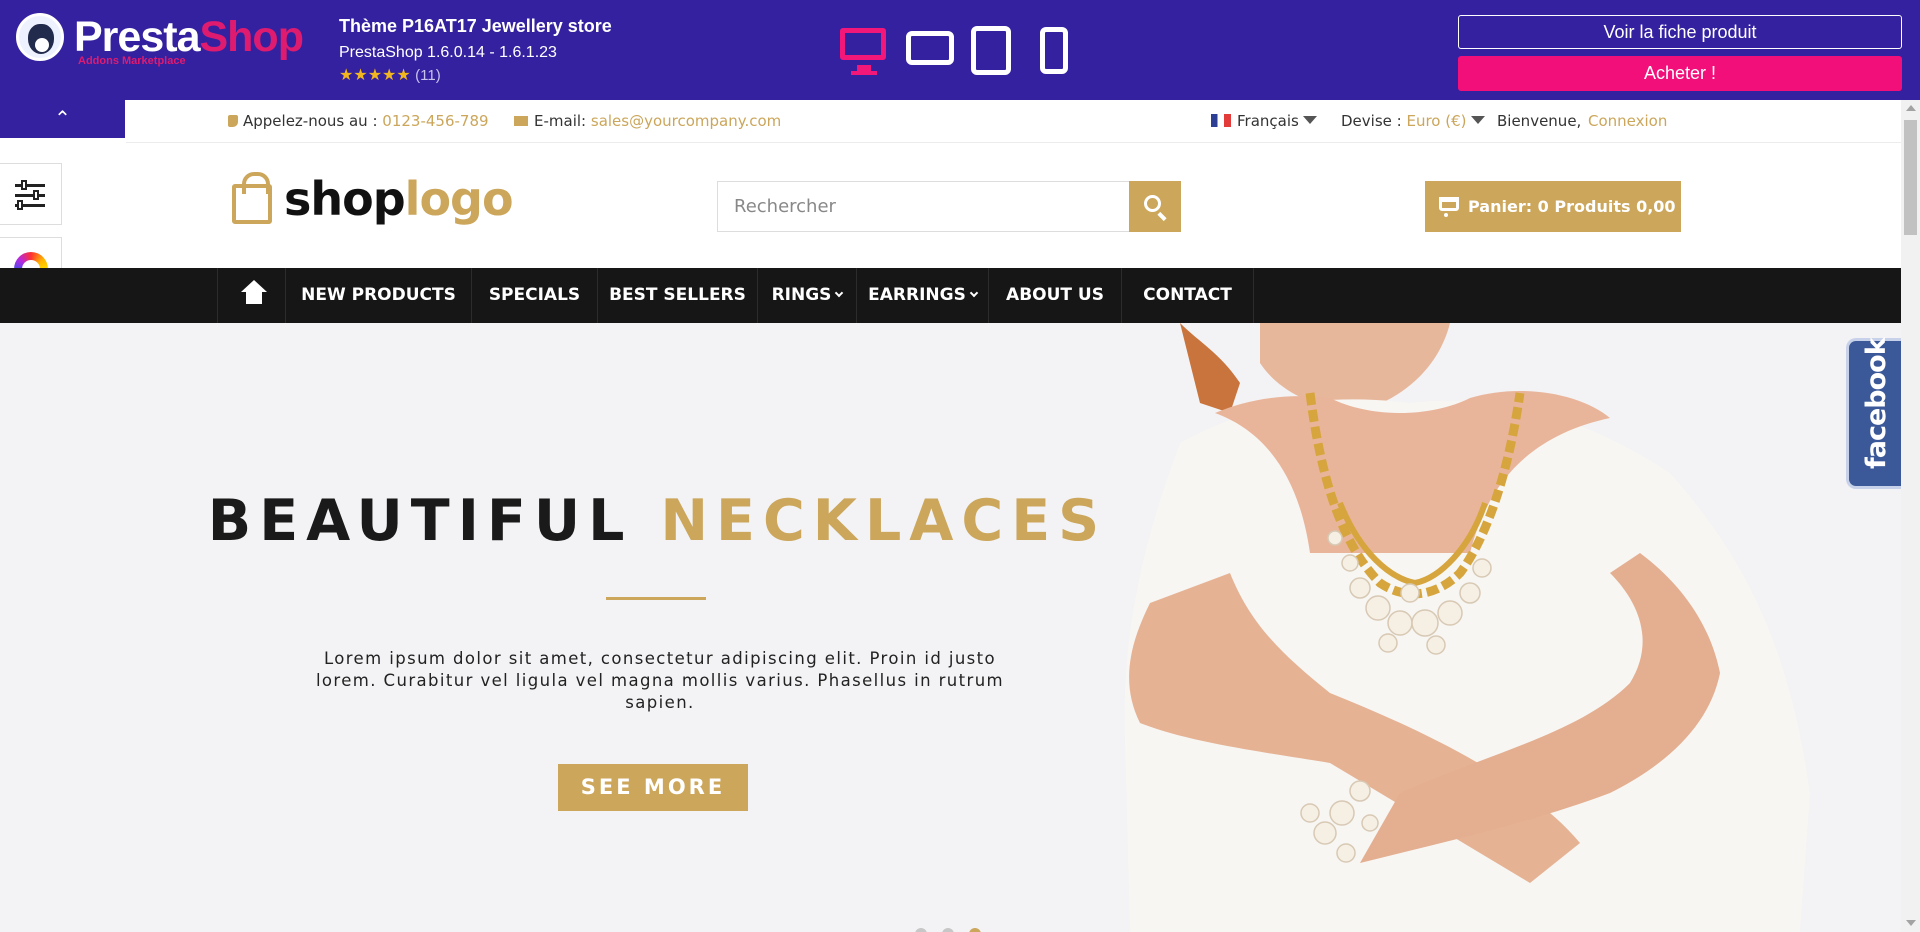  What do you see at coordinates (428, 75) in the screenshot?
I see `rating-count: (11)` at bounding box center [428, 75].